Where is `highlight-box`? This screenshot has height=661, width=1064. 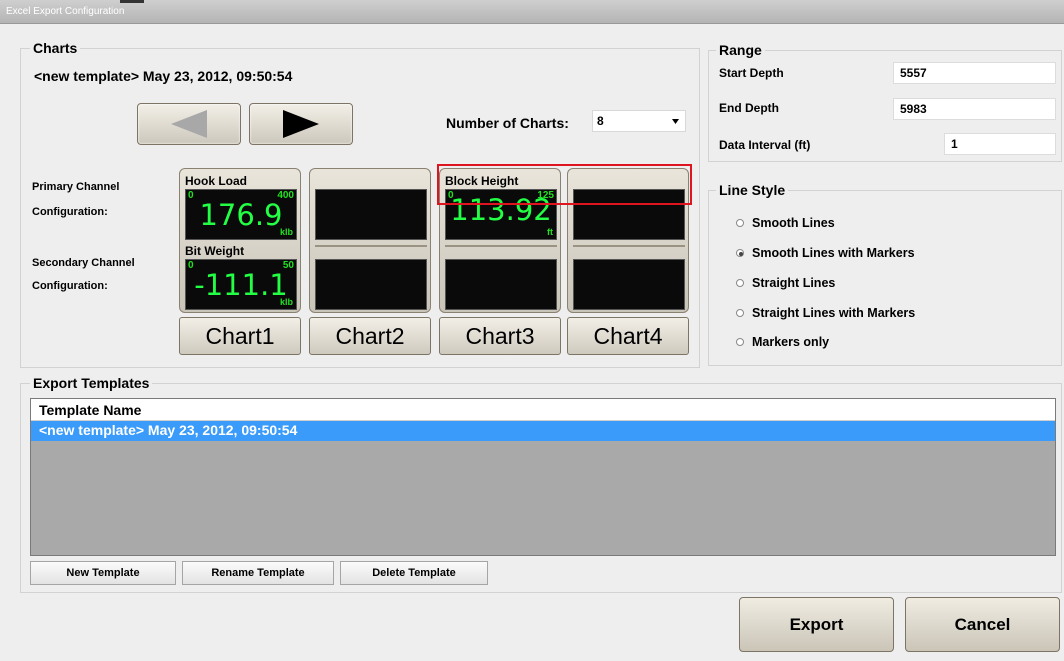
highlight-box is located at coordinates (564, 184).